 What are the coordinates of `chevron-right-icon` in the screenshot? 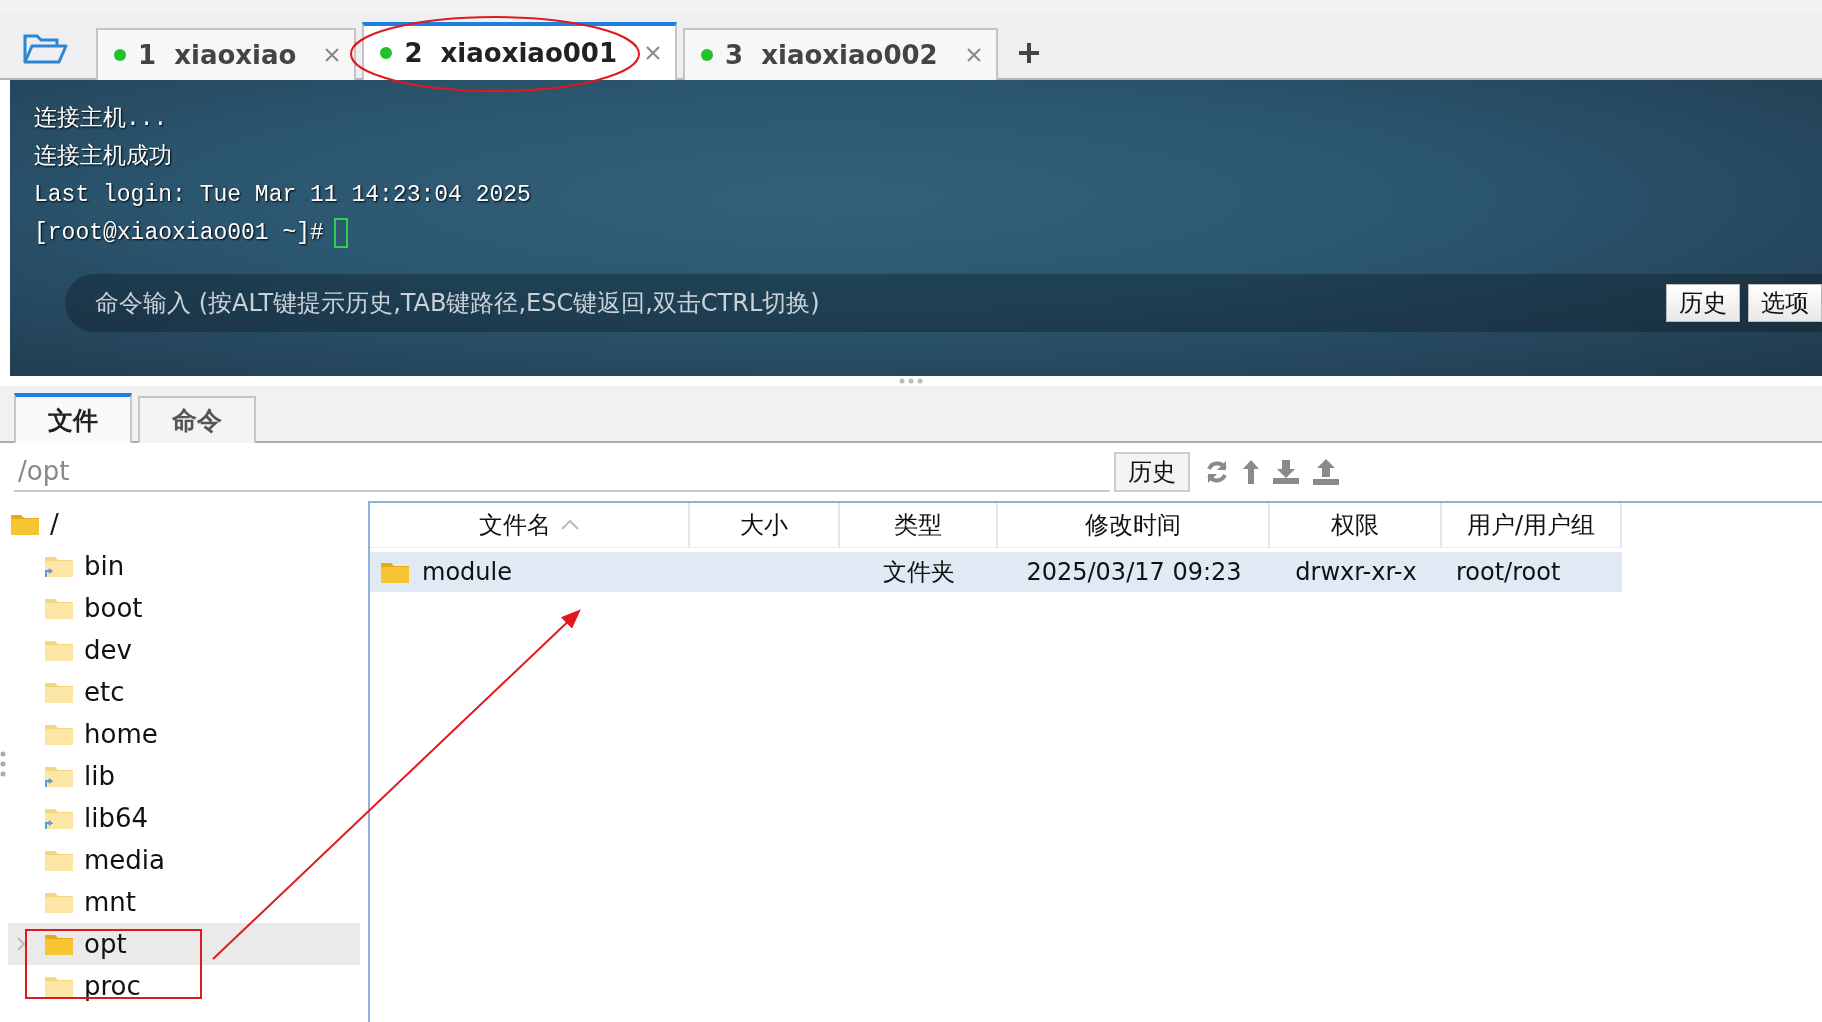 It's located at (21, 944).